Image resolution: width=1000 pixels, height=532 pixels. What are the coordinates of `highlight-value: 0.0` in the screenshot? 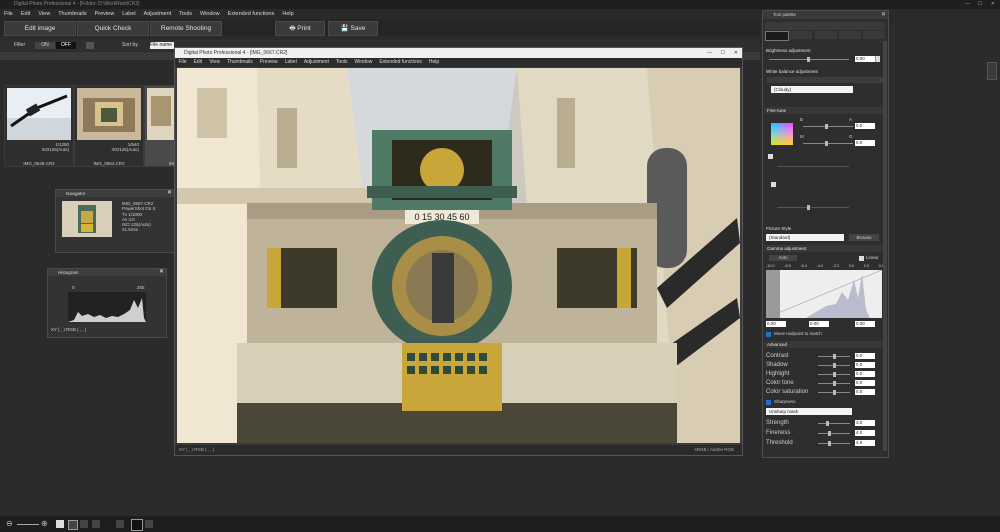 It's located at (865, 374).